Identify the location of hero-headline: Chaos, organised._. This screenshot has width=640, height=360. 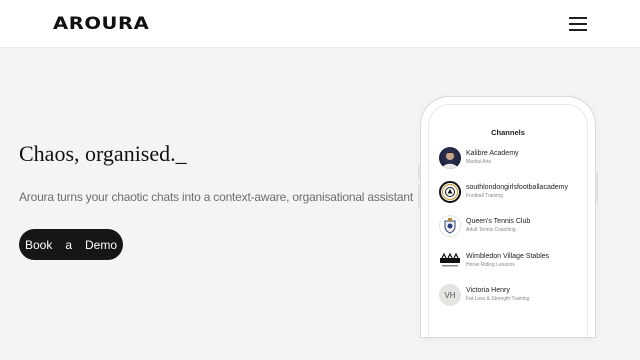
(103, 153).